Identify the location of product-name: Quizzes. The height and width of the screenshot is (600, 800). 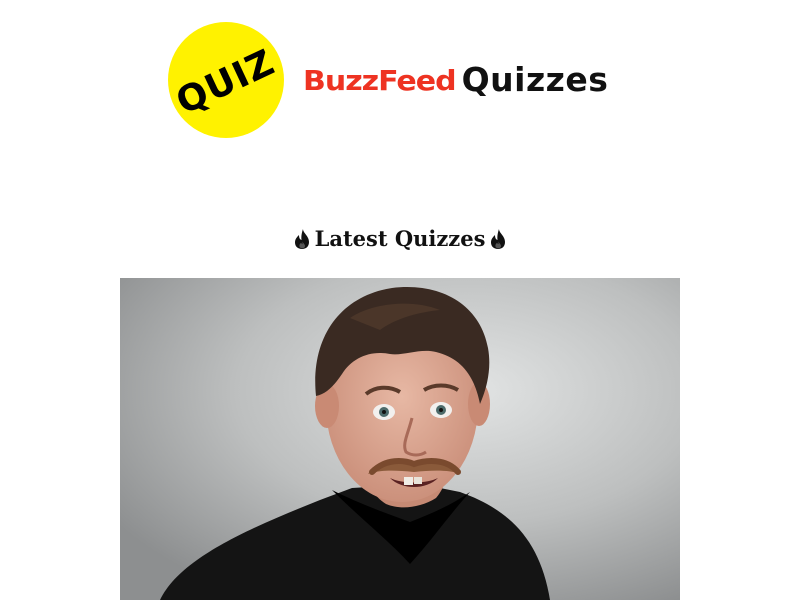
(535, 79).